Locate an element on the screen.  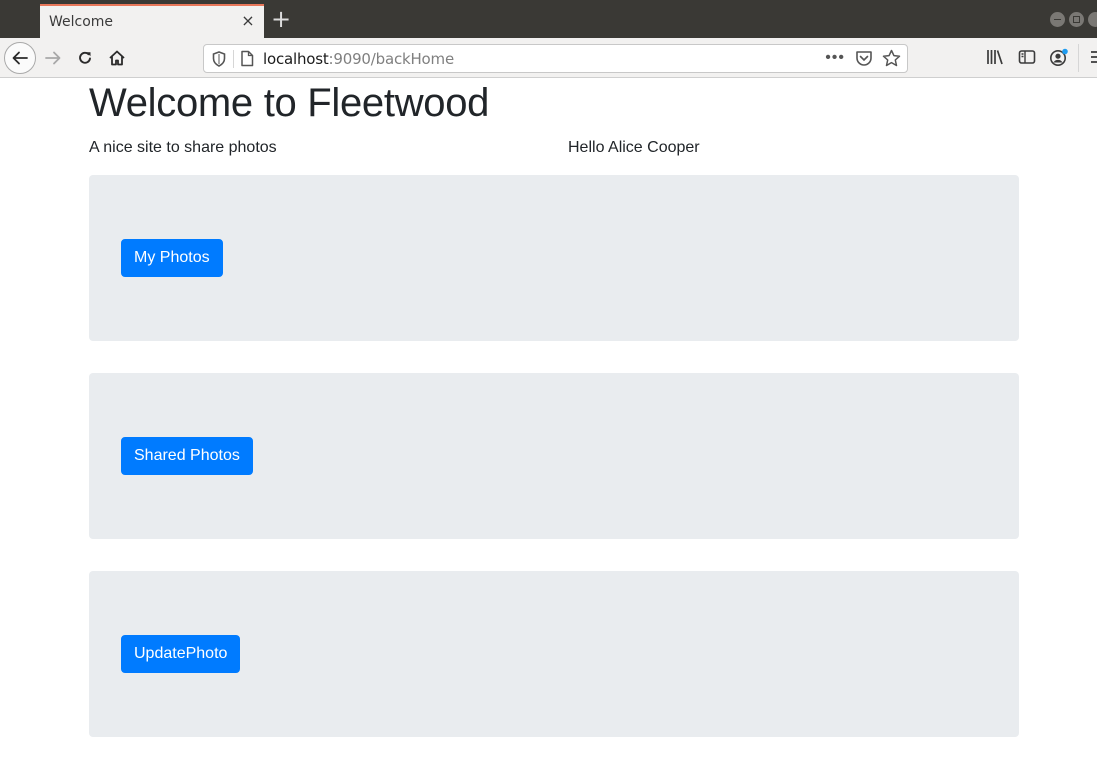
browser-navbar: localhost:9090/backHome ••• is located at coordinates (548, 58).